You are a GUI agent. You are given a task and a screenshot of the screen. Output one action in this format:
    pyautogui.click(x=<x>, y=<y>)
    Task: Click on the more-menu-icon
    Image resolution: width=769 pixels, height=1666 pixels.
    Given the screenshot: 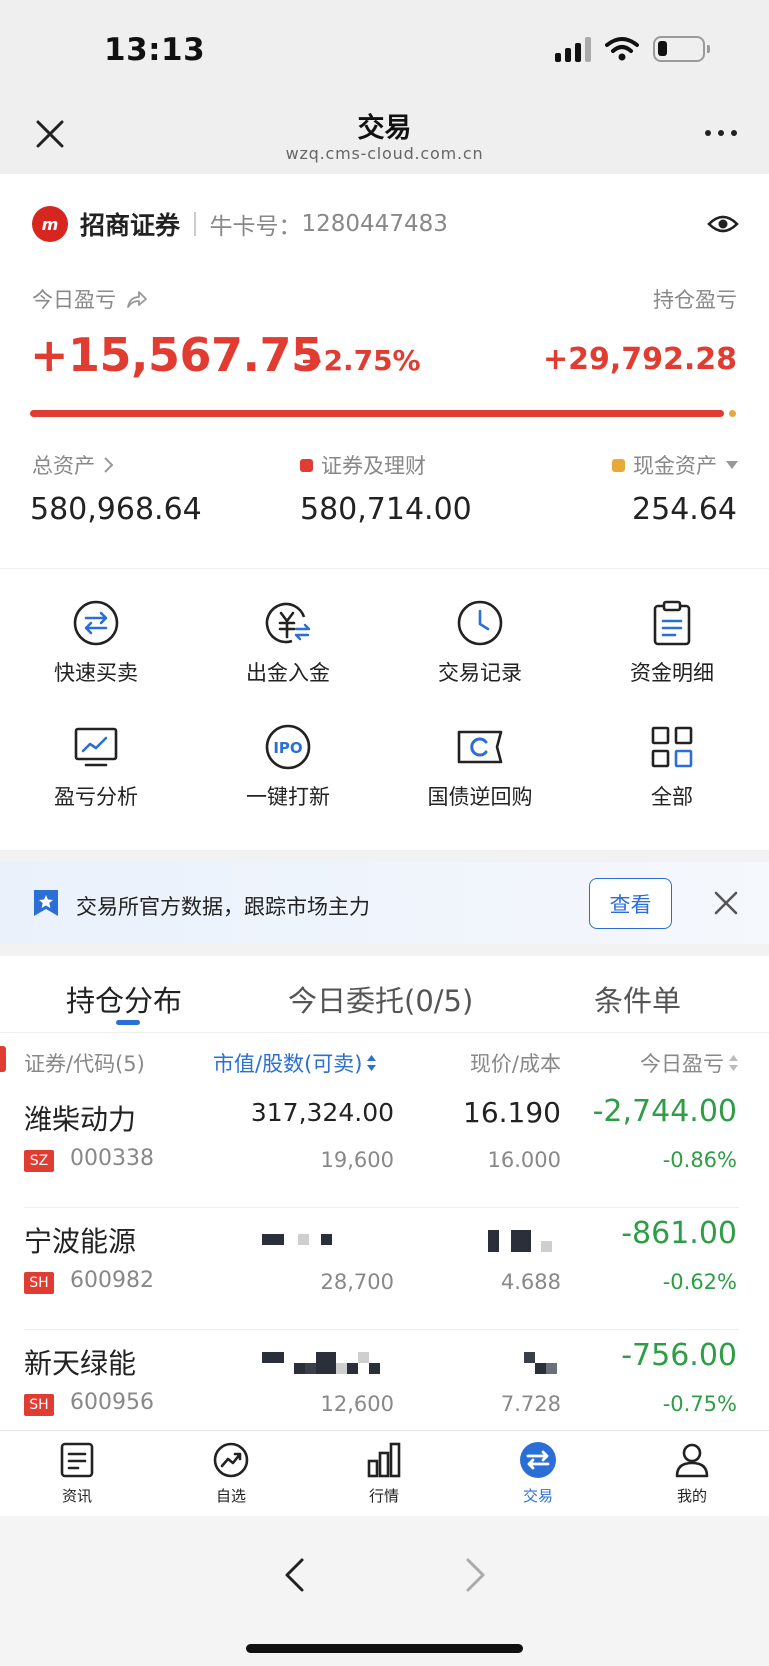 What is the action you would take?
    pyautogui.click(x=721, y=133)
    